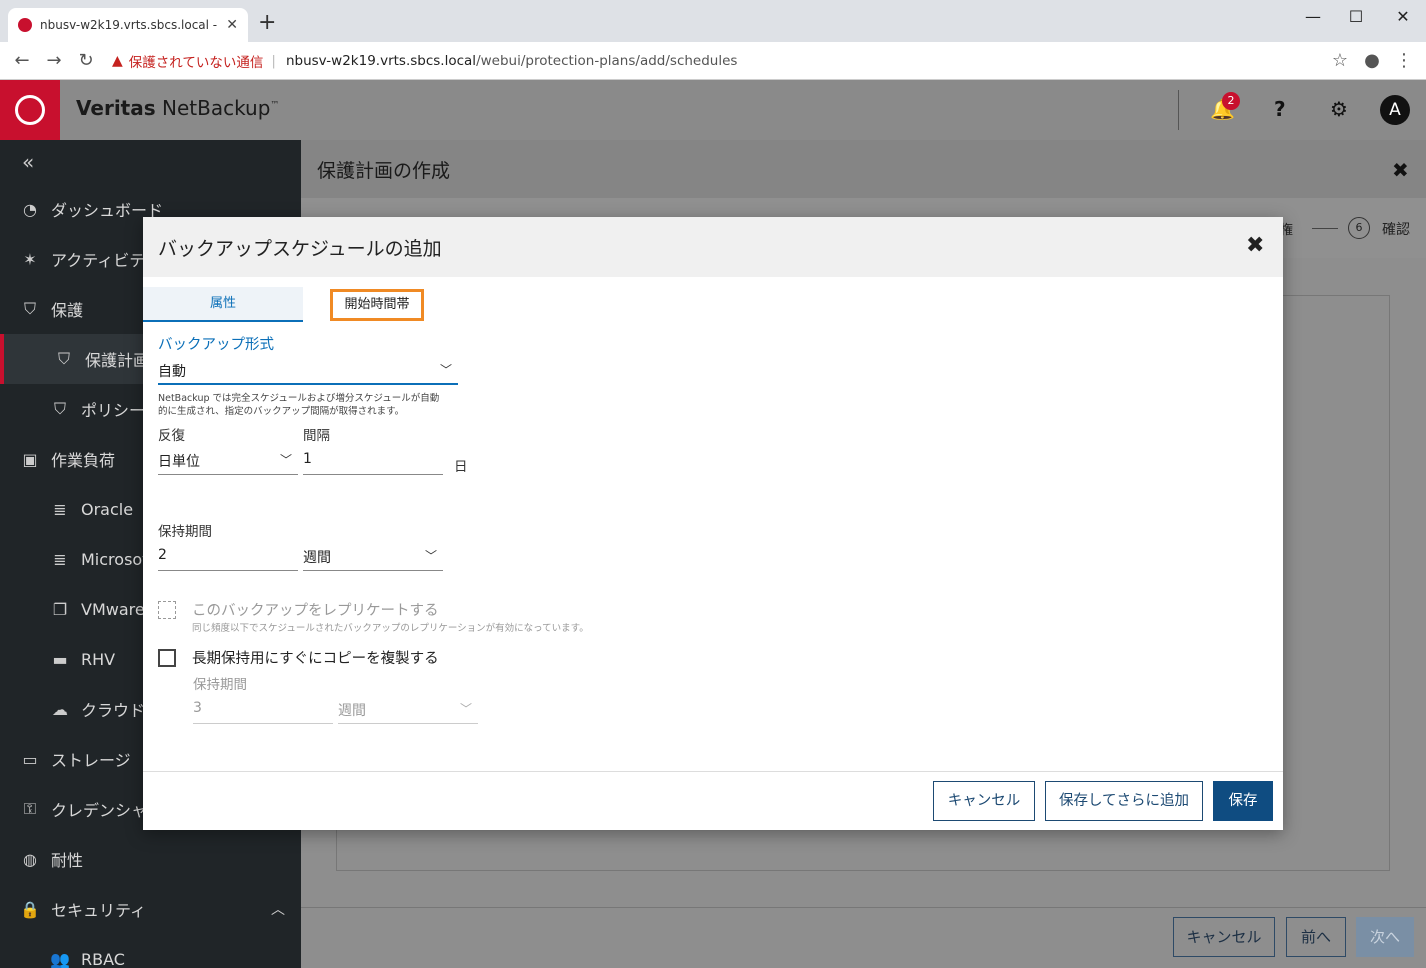 The width and height of the screenshot is (1426, 968). I want to click on copy-retention-unit-select: 週間 ﹀, so click(408, 710).